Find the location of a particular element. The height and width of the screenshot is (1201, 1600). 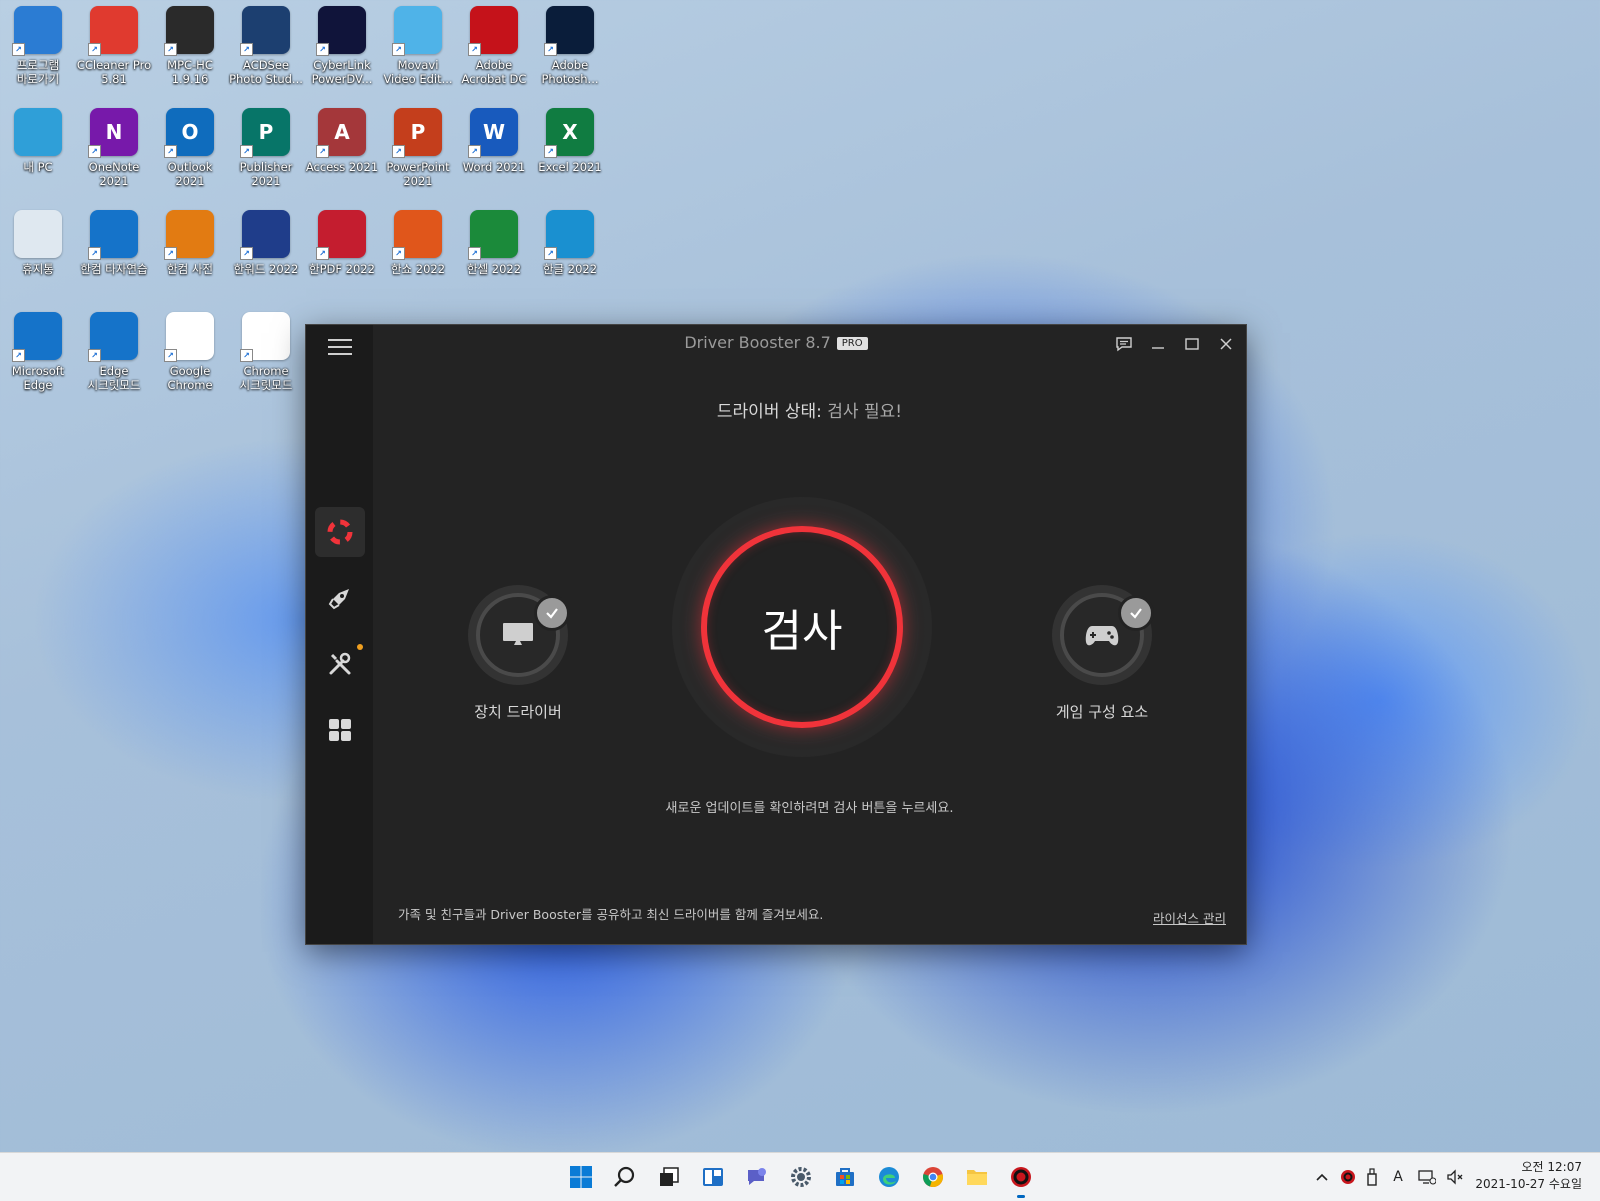

store-button is located at coordinates (845, 1177).